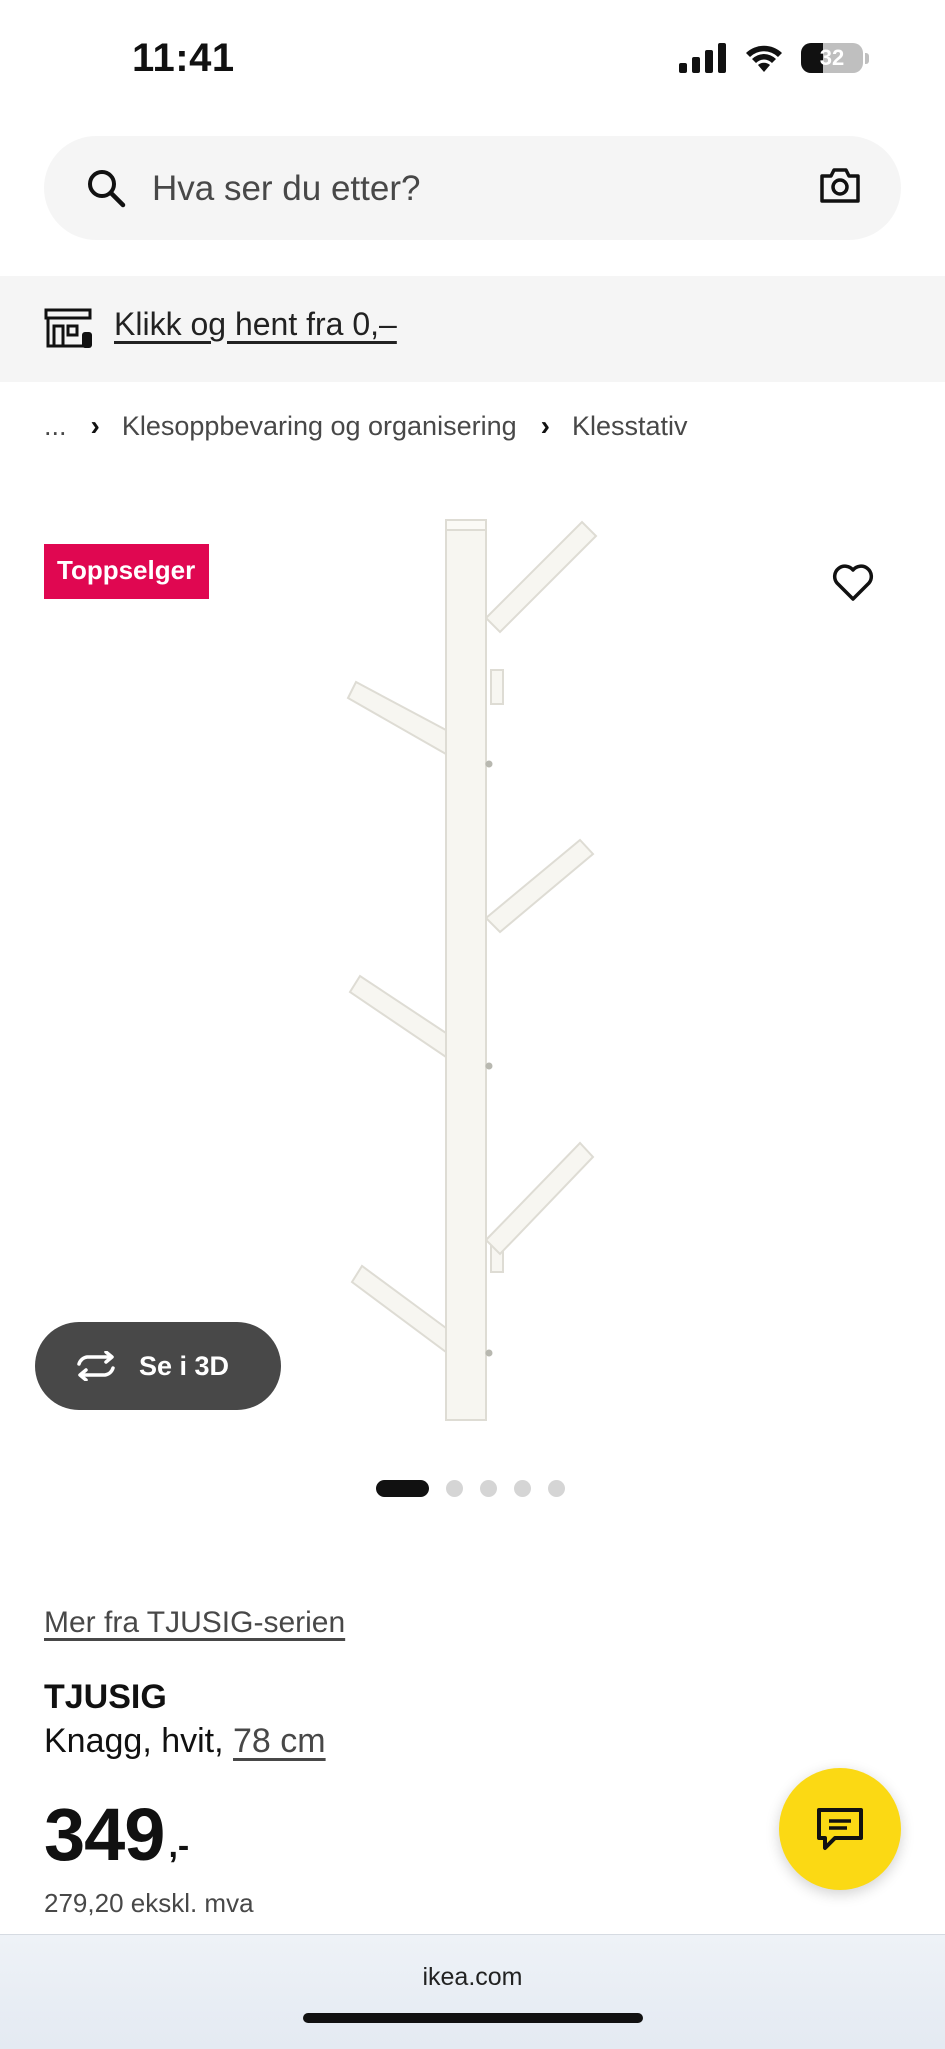 Image resolution: width=945 pixels, height=2049 pixels. Describe the element at coordinates (96, 1366) in the screenshot. I see `rotate-3d-icon` at that location.